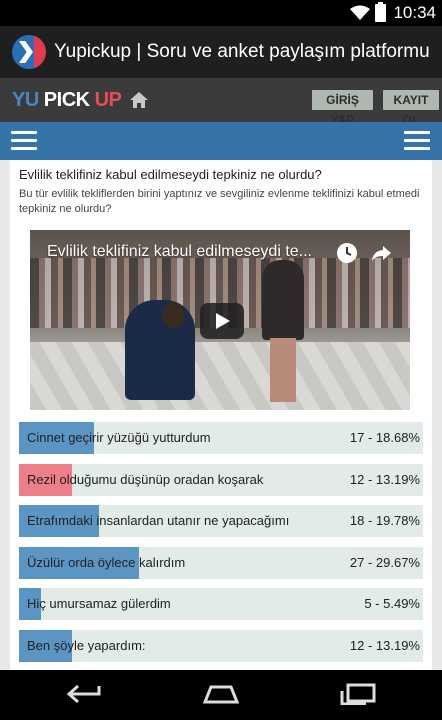 The height and width of the screenshot is (720, 442). Describe the element at coordinates (417, 141) in the screenshot. I see `menu-icon-right` at that location.